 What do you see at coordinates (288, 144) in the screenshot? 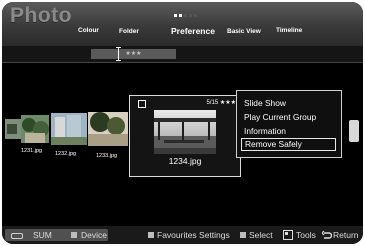
I see `menu-item-remove-safely: Remove Safely` at bounding box center [288, 144].